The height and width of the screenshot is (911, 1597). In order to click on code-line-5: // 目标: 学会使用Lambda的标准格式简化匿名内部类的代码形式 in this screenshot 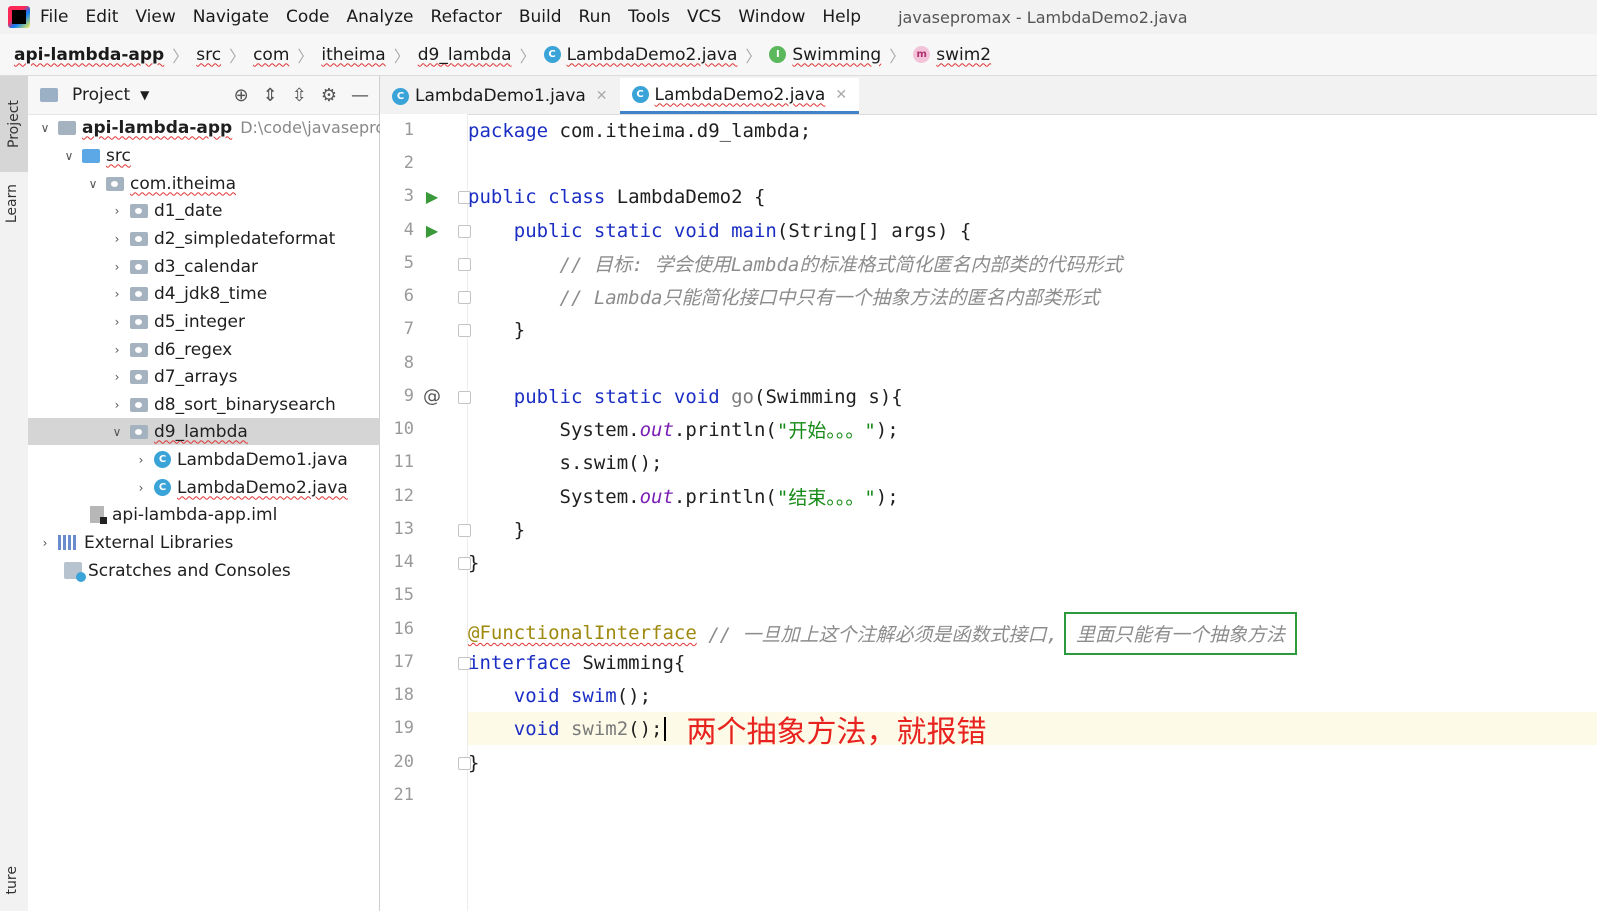, I will do `click(1032, 263)`.